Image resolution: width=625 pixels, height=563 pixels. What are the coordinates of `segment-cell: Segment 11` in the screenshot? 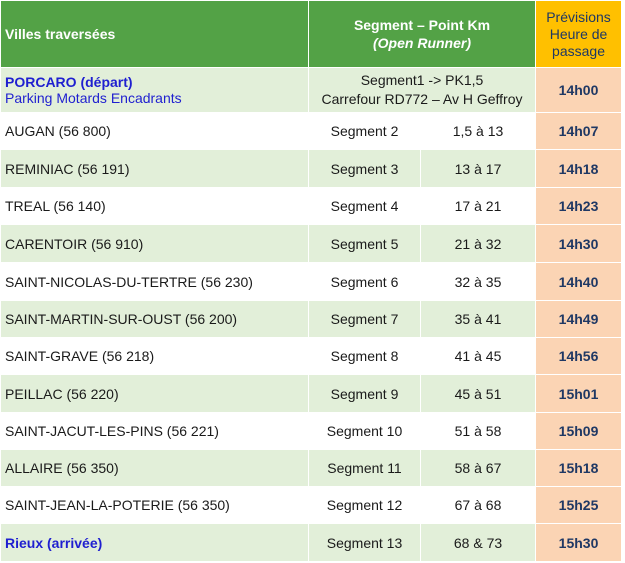 It's located at (364, 468).